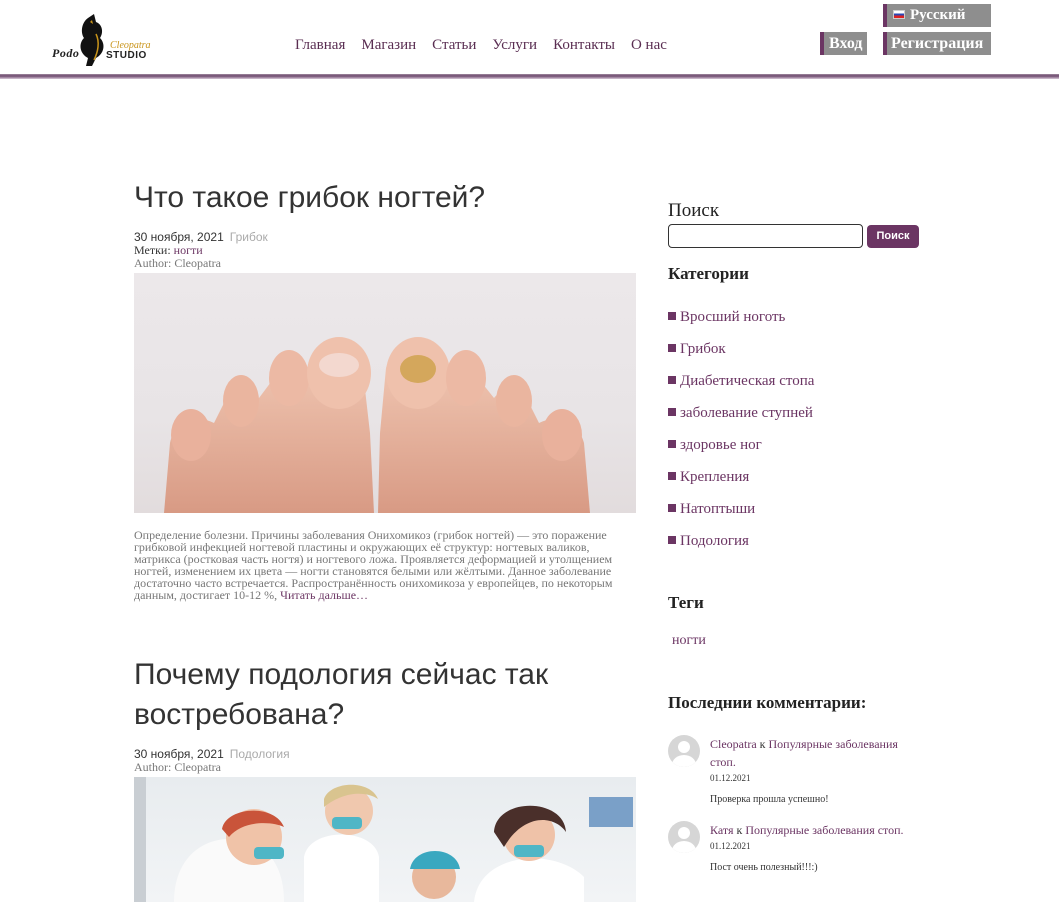 This screenshot has height=905, width=1059. I want to click on post-meta: 30 ноября, 2021 Грибок, so click(385, 237).